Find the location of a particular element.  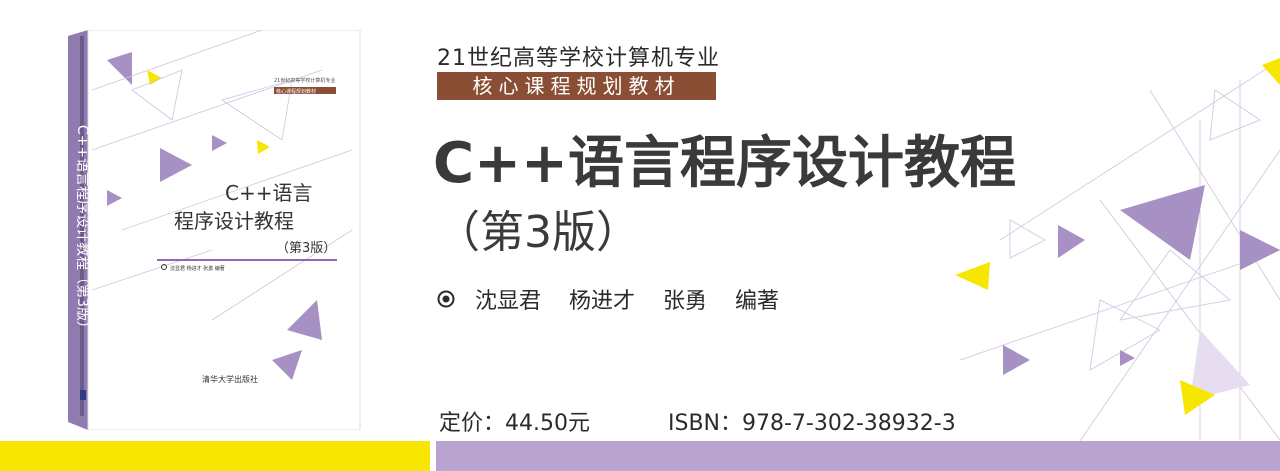

author-name: 沈显君 is located at coordinates (508, 301).